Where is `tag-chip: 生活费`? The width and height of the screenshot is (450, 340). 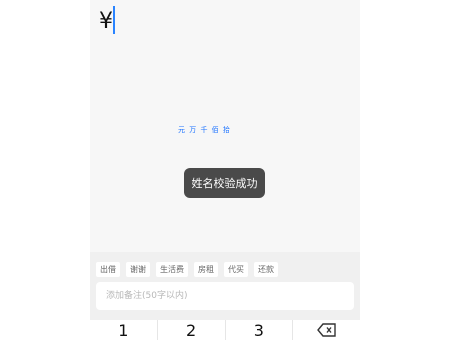
tag-chip: 生活费 is located at coordinates (172, 269).